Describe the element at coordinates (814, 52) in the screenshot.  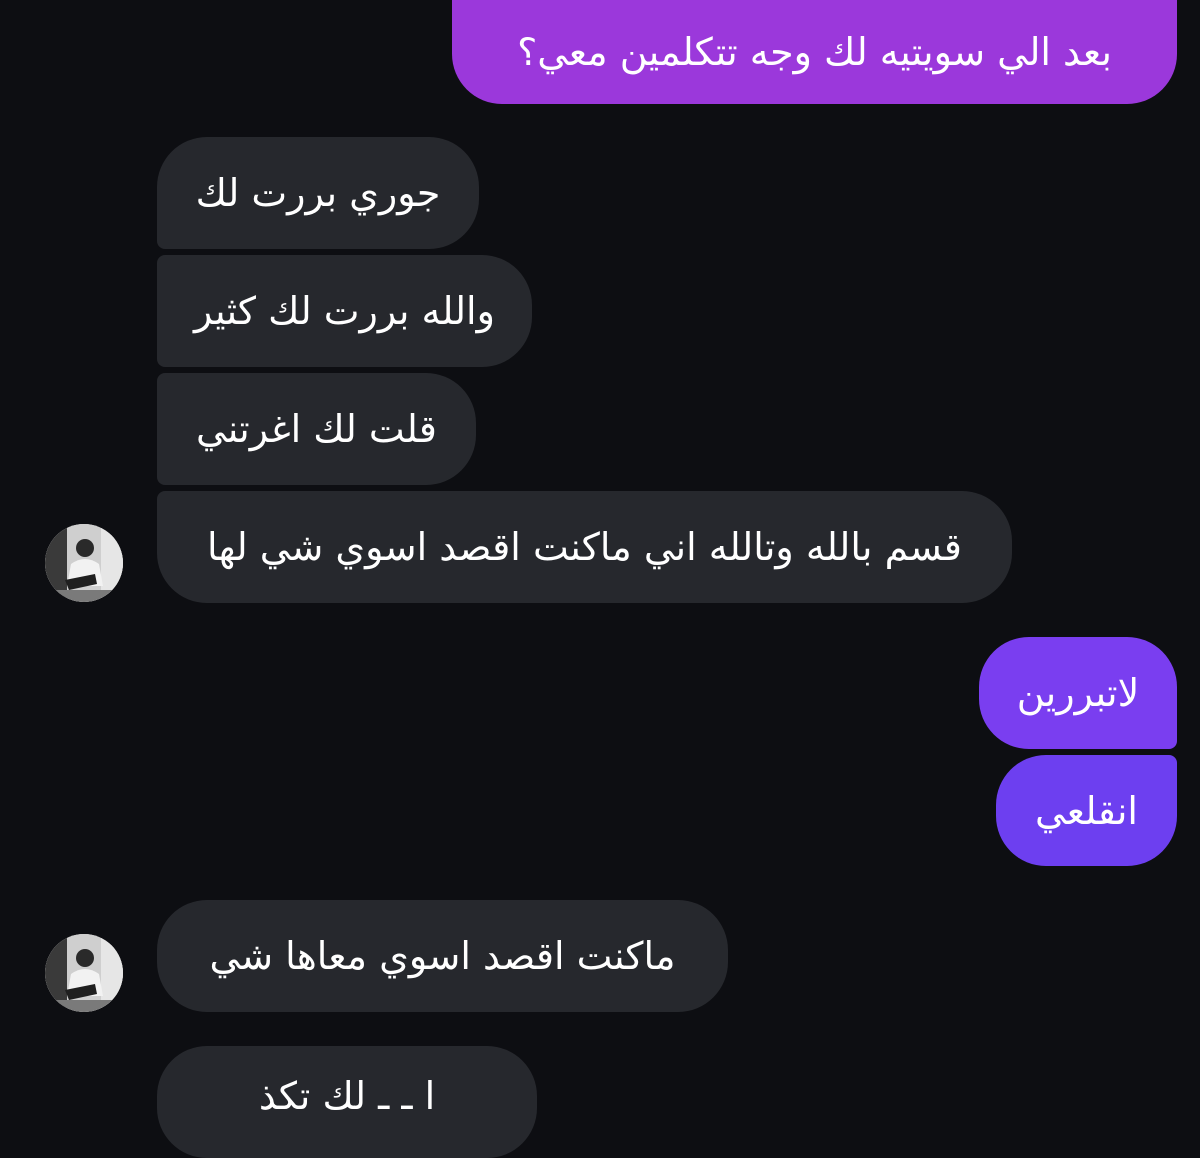
I see `sent-message-bubble: بعد الي سويتيه لك وجه تتكلمين معي؟` at that location.